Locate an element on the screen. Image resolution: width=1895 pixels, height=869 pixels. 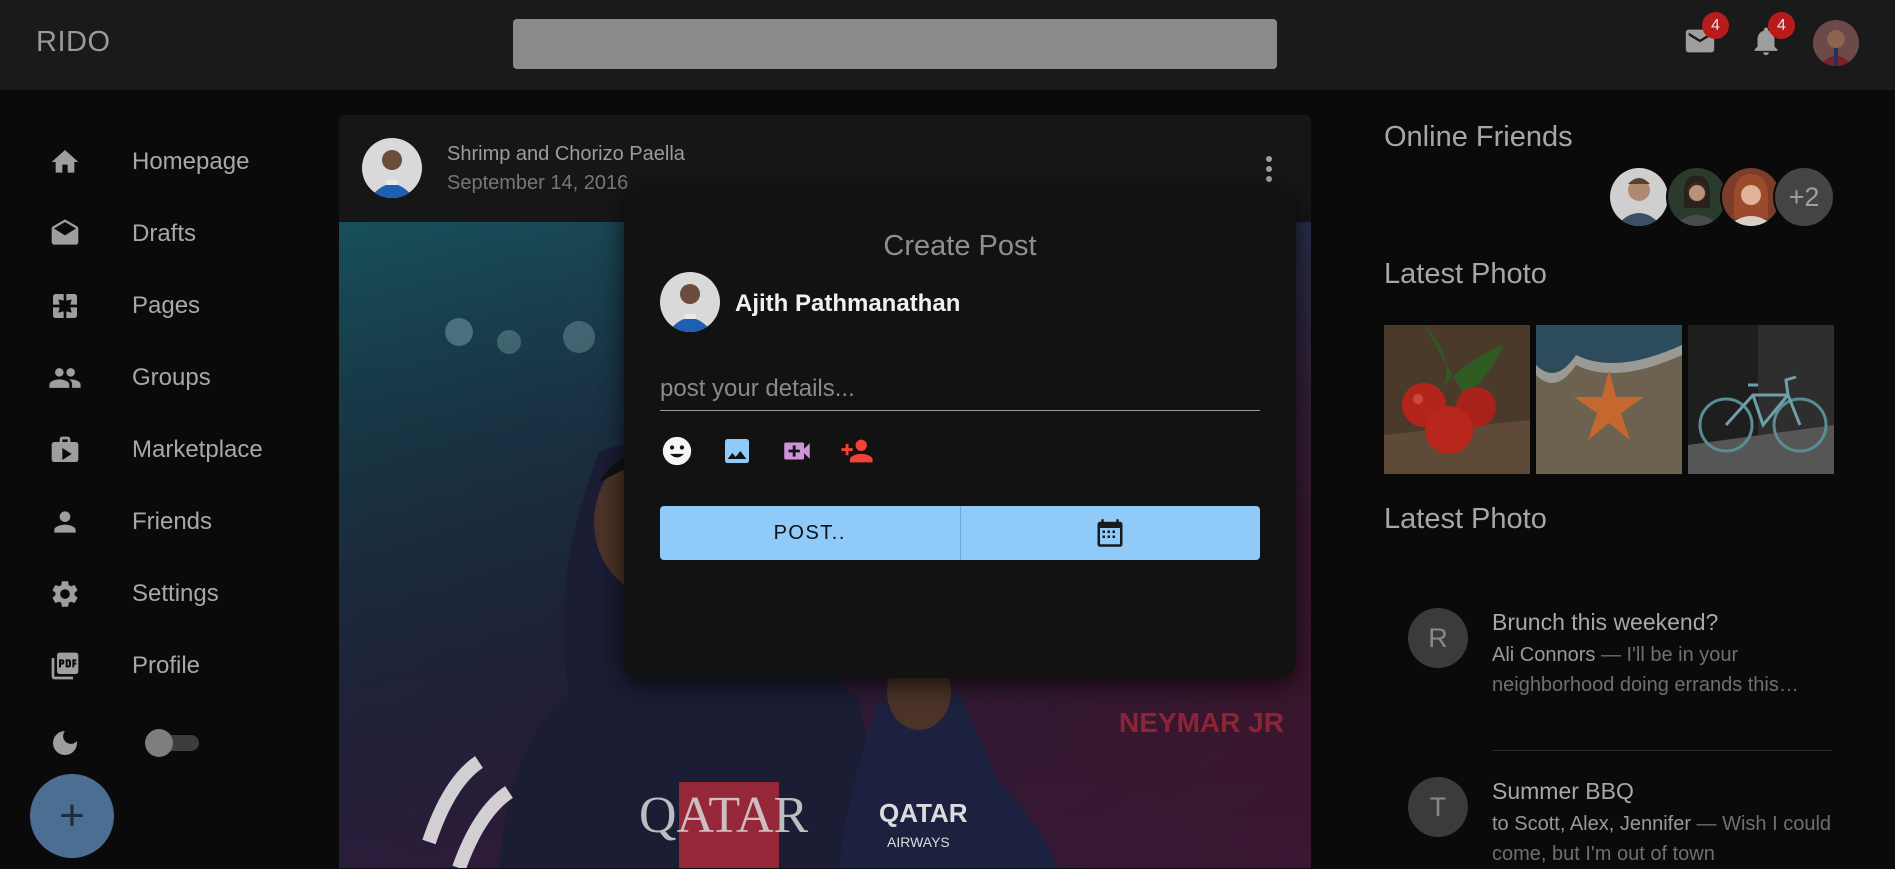
sidebar-item-label: Profile is located at coordinates (166, 665).